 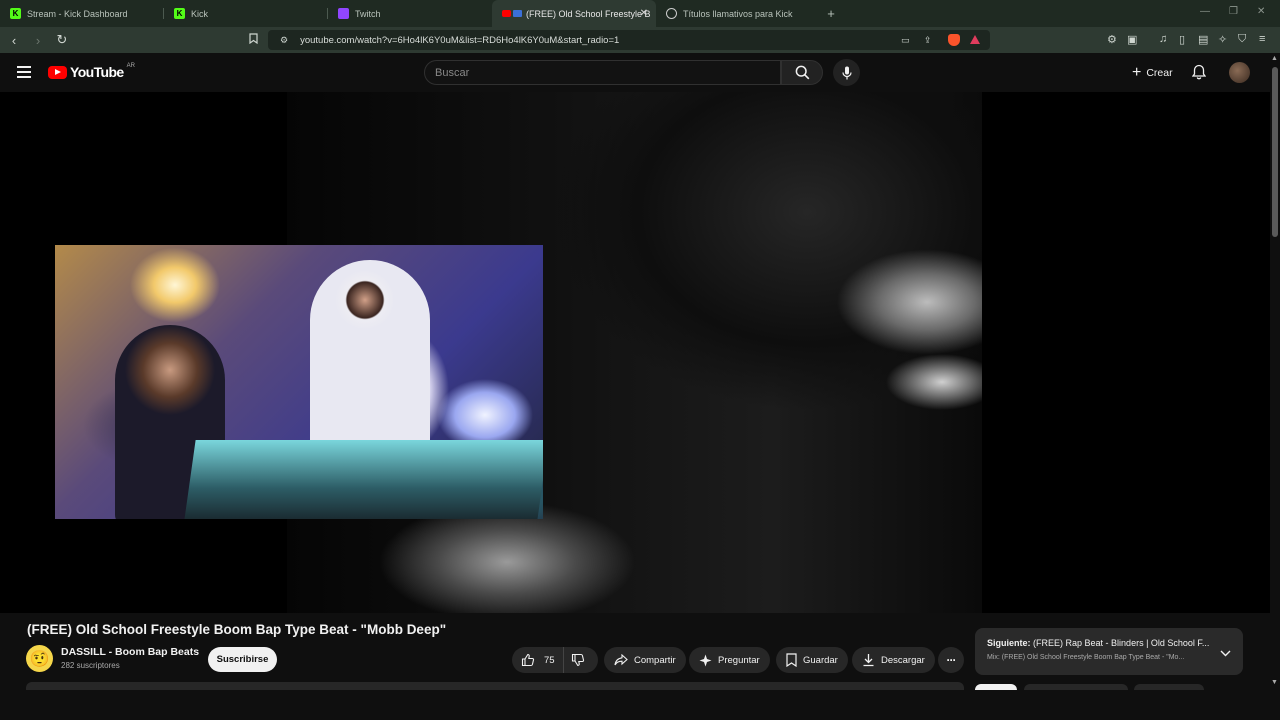 I want to click on bookmark-icon, so click(x=253, y=40).